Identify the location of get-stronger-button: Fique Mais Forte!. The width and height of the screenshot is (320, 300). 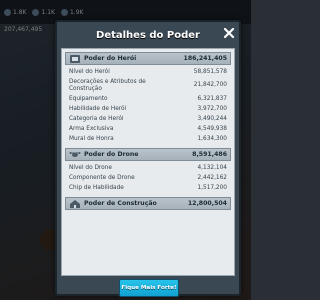
(149, 288).